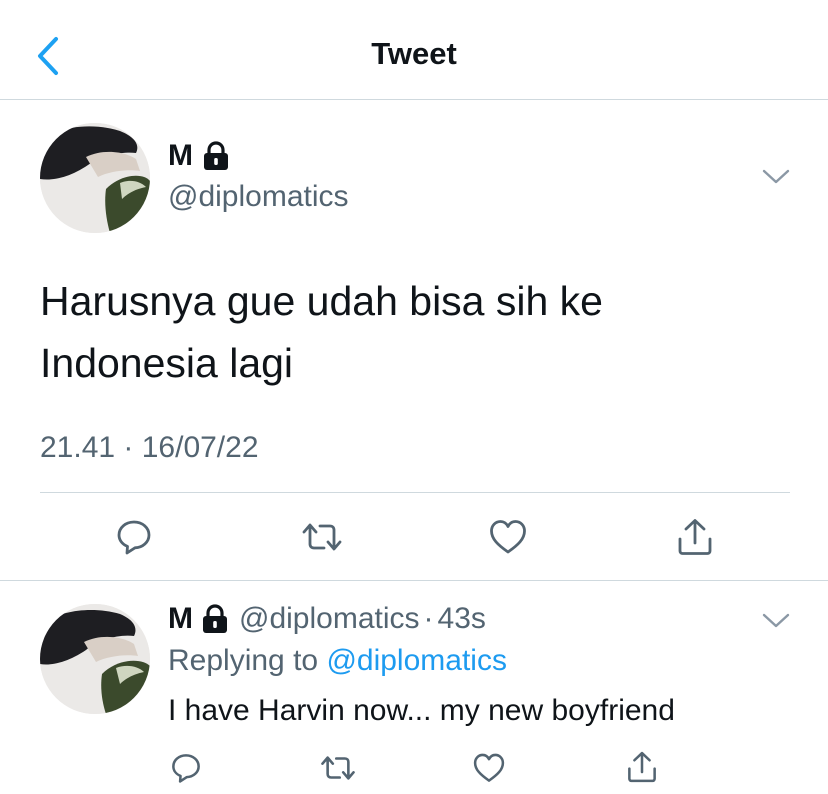  I want to click on tweet-text-line: Indonesia lagi, so click(167, 363).